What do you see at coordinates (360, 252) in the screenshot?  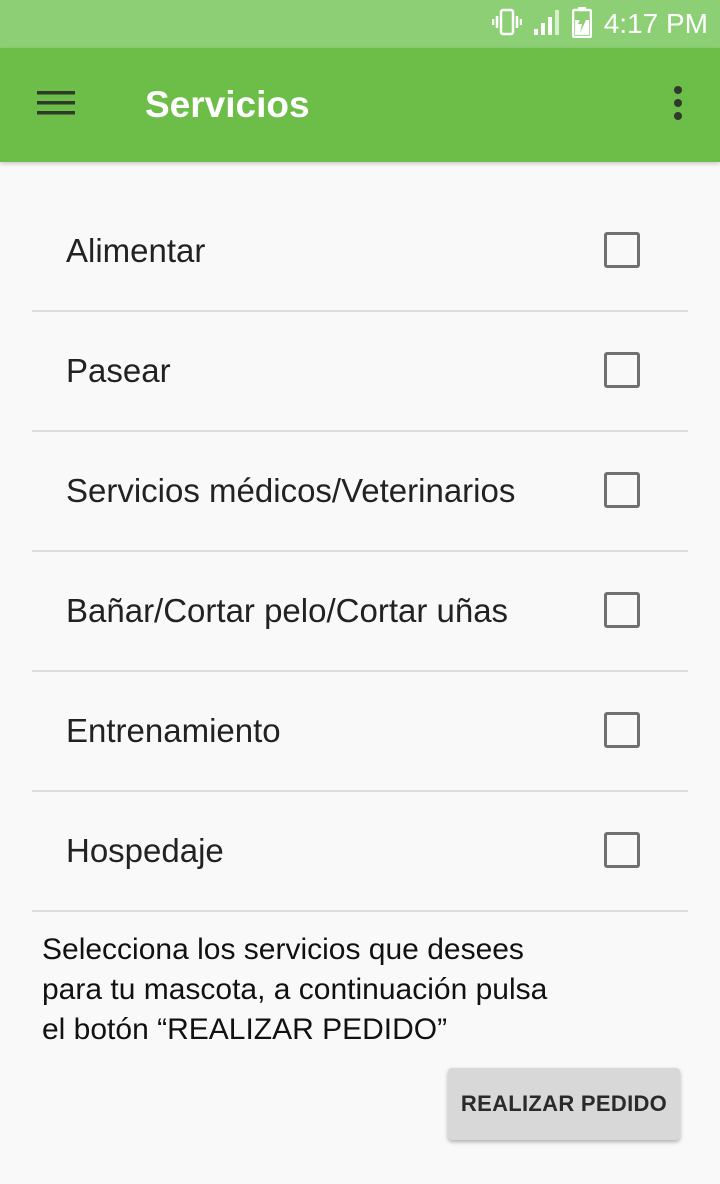 I see `service-item-alimentar: Alimentar` at bounding box center [360, 252].